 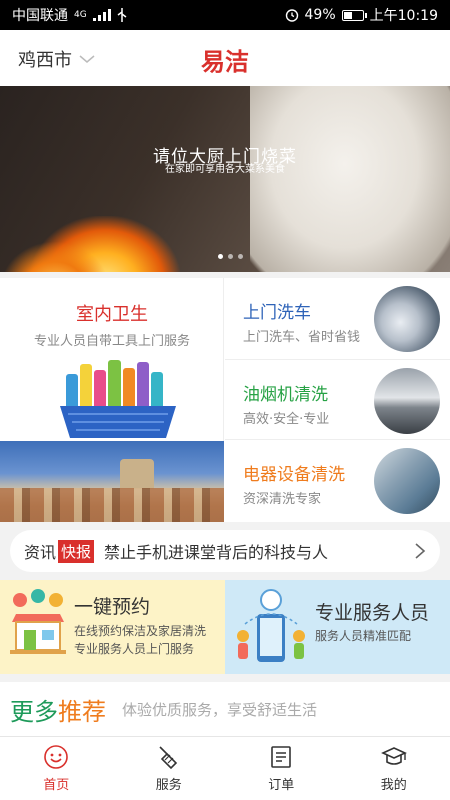 What do you see at coordinates (168, 758) in the screenshot?
I see `broom-icon` at bounding box center [168, 758].